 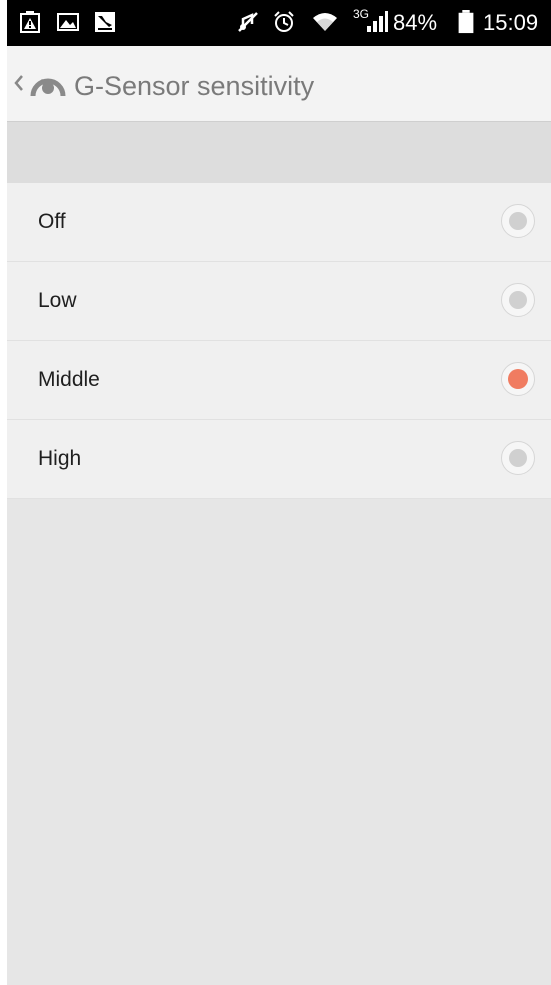 I want to click on wifi-icon, so click(x=325, y=22).